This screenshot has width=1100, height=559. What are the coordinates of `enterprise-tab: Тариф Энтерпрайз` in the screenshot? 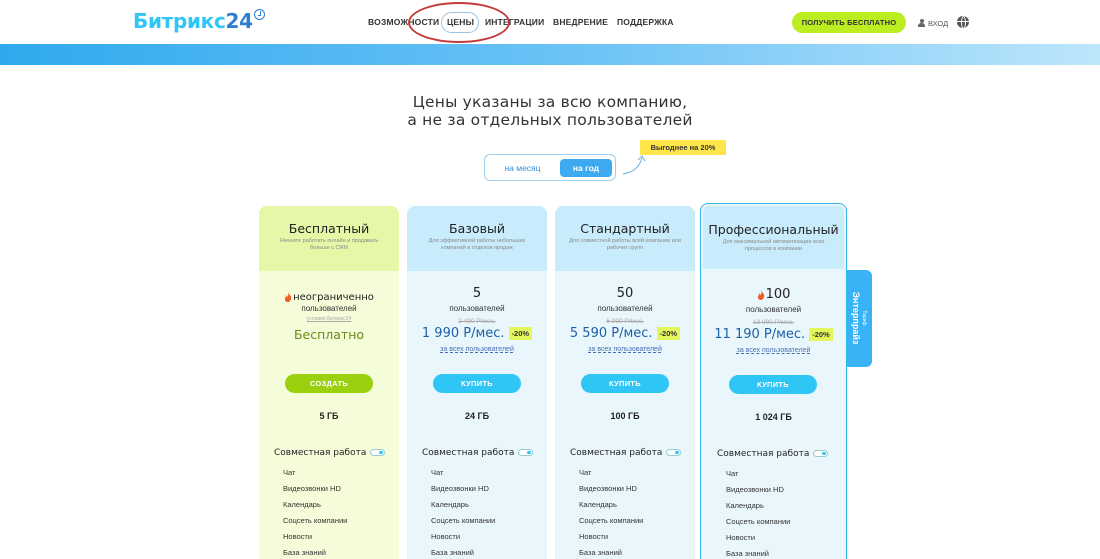 It's located at (859, 318).